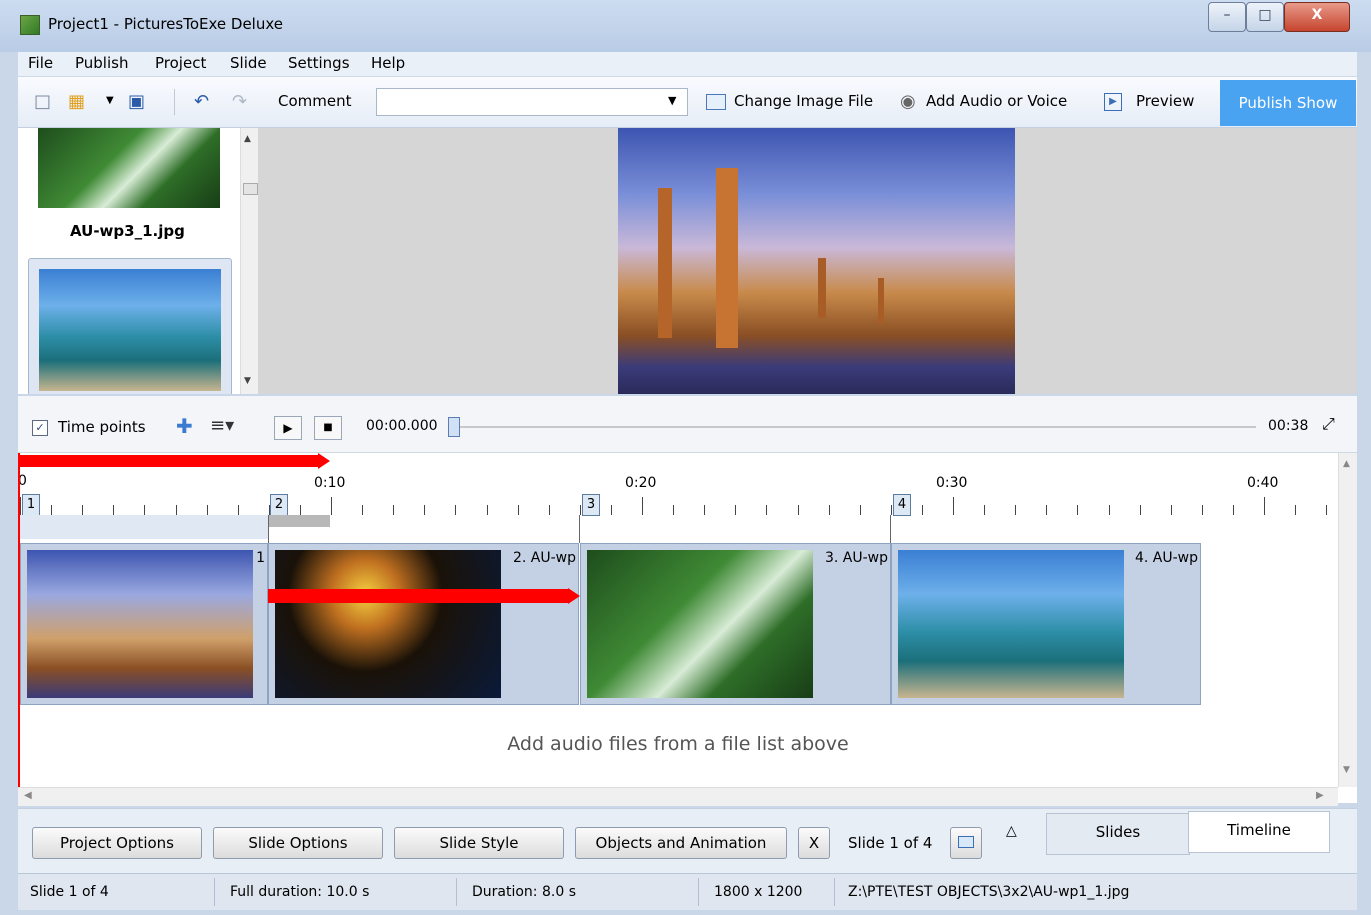 This screenshot has width=1371, height=915. I want to click on publish-show-button: Publish Show, so click(1288, 103).